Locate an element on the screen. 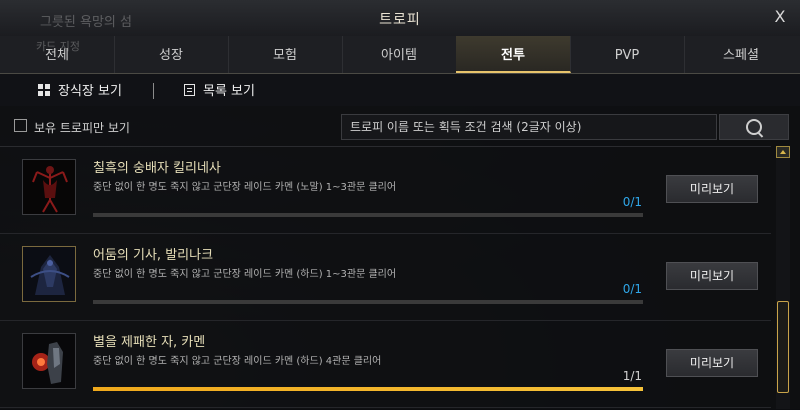 Image resolution: width=800 pixels, height=410 pixels. scroll-up-arrow-icon is located at coordinates (783, 152).